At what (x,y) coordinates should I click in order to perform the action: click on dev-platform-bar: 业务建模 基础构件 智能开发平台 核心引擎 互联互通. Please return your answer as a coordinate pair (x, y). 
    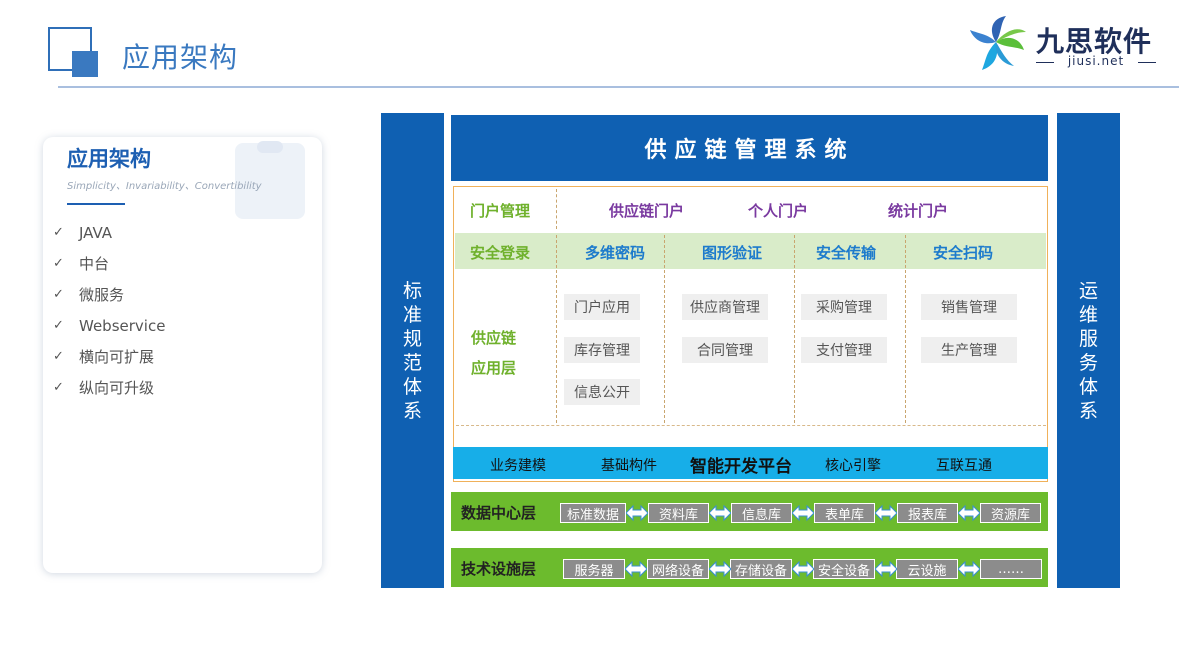
    Looking at the image, I should click on (750, 463).